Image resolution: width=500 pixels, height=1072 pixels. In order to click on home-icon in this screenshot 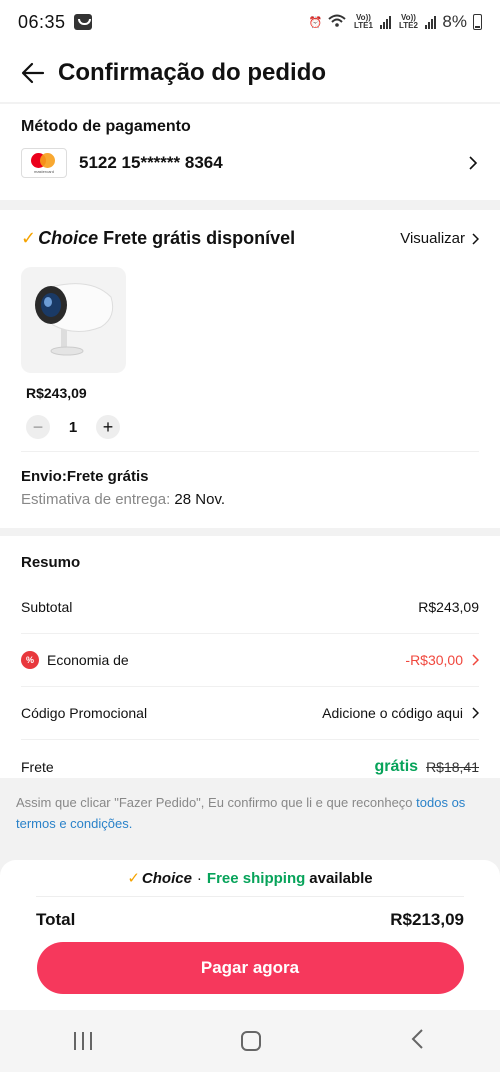, I will do `click(250, 1041)`.